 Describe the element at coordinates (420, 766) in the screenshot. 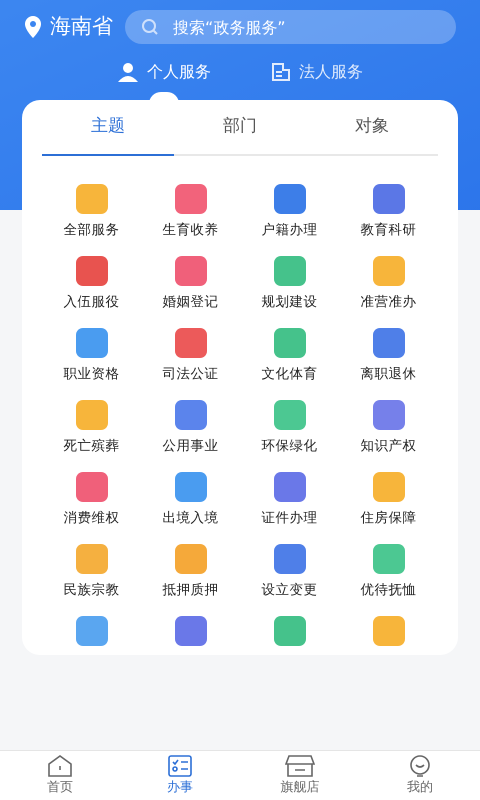

I see `smiley-icon` at that location.